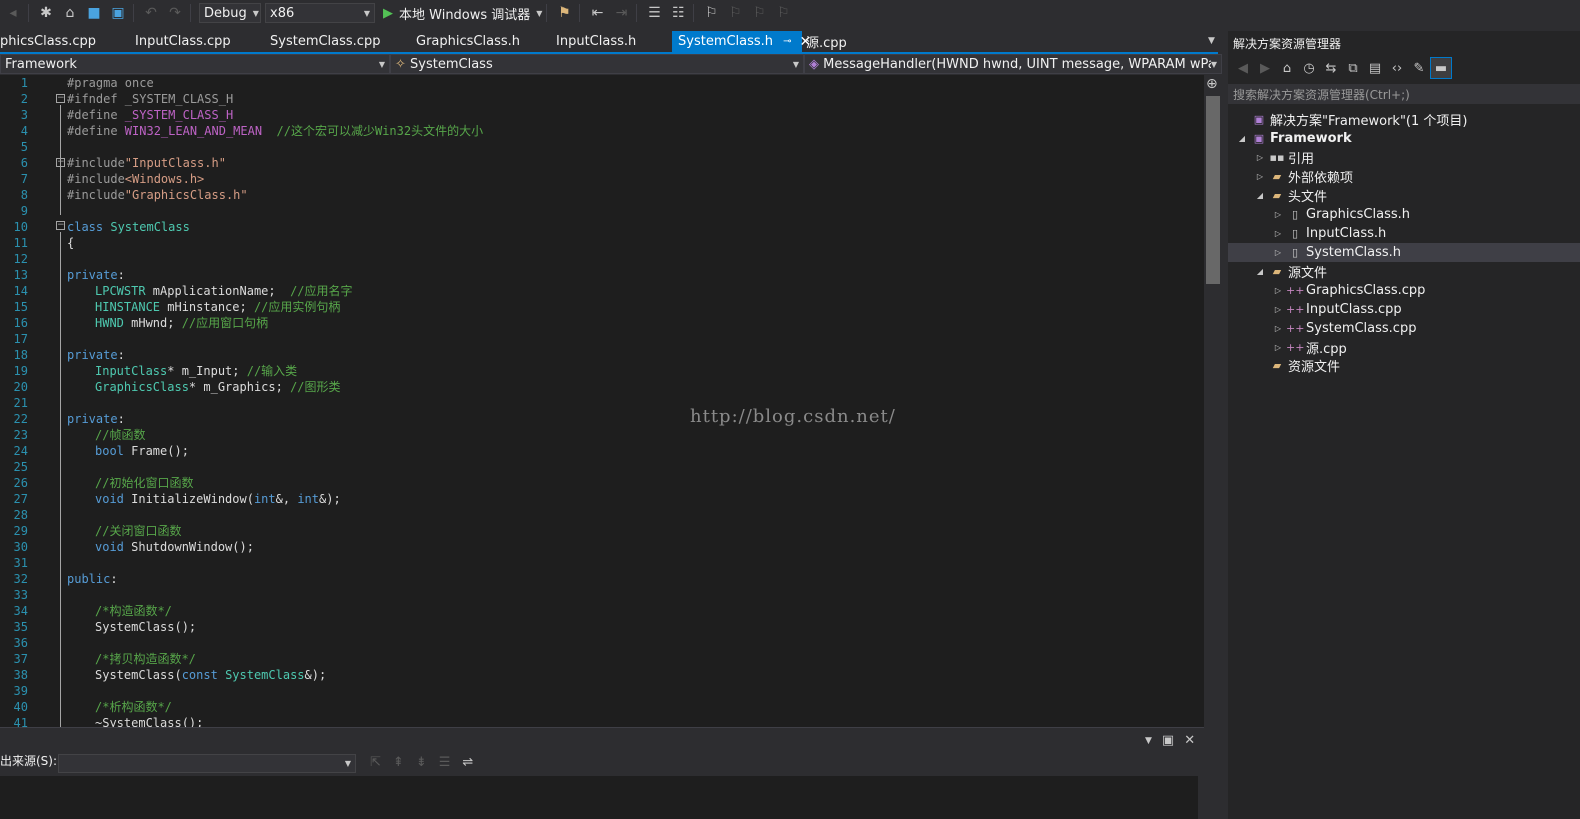 Image resolution: width=1580 pixels, height=819 pixels. Describe the element at coordinates (1289, 195) in the screenshot. I see `tree-item-headers-folder: ◢ ▰ 头文件` at that location.